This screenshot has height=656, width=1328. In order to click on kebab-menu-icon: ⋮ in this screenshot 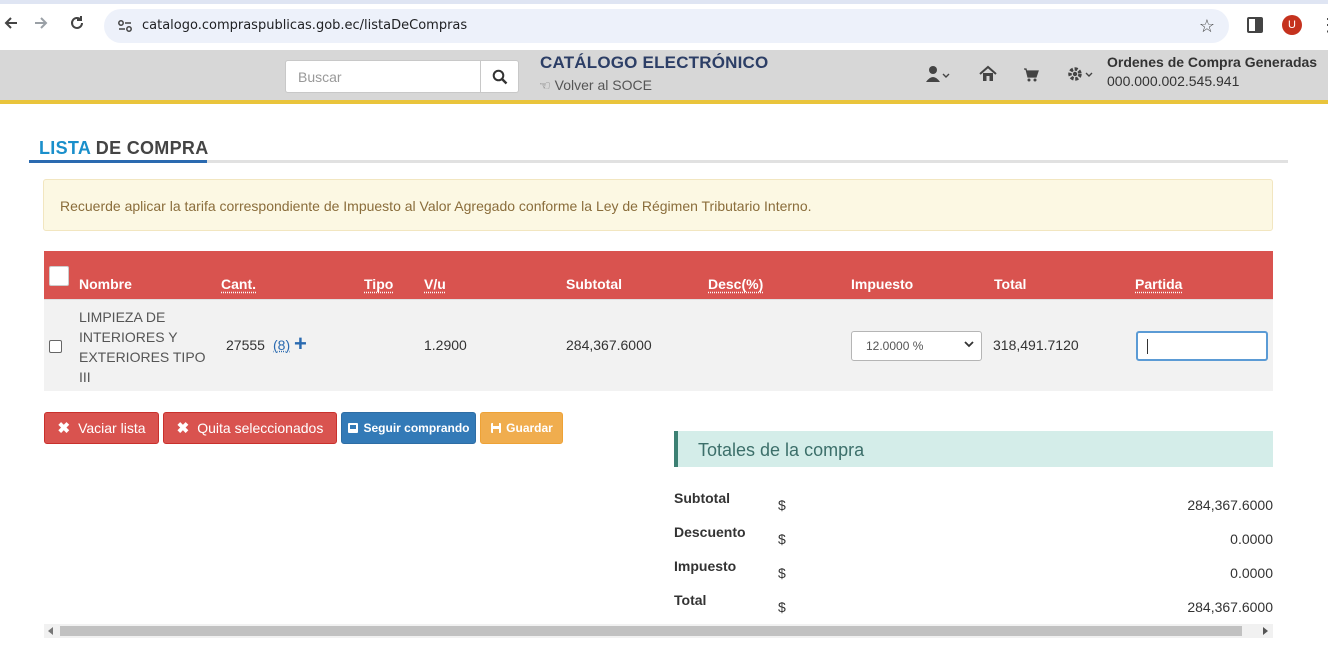, I will do `click(1323, 25)`.